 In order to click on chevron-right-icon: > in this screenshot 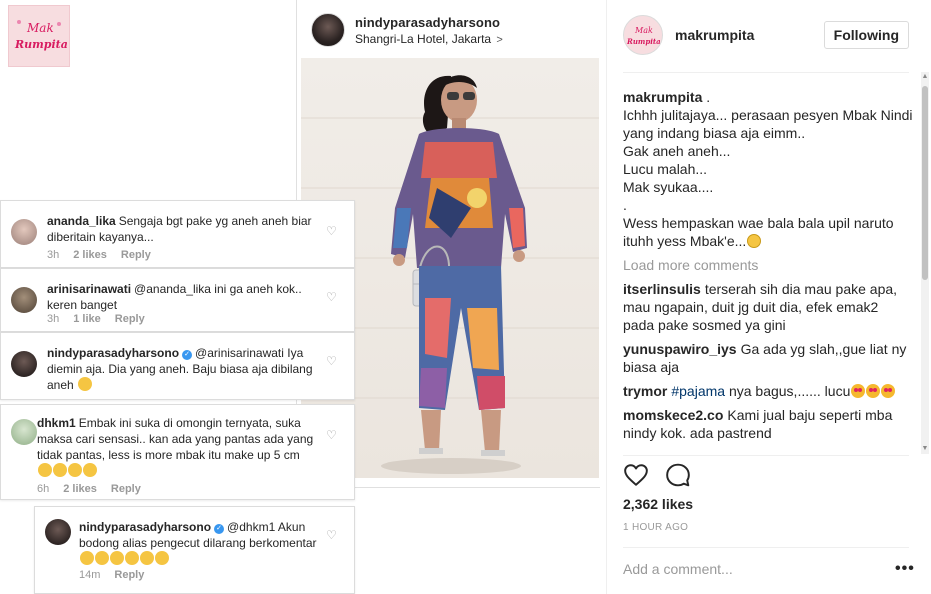, I will do `click(499, 39)`.